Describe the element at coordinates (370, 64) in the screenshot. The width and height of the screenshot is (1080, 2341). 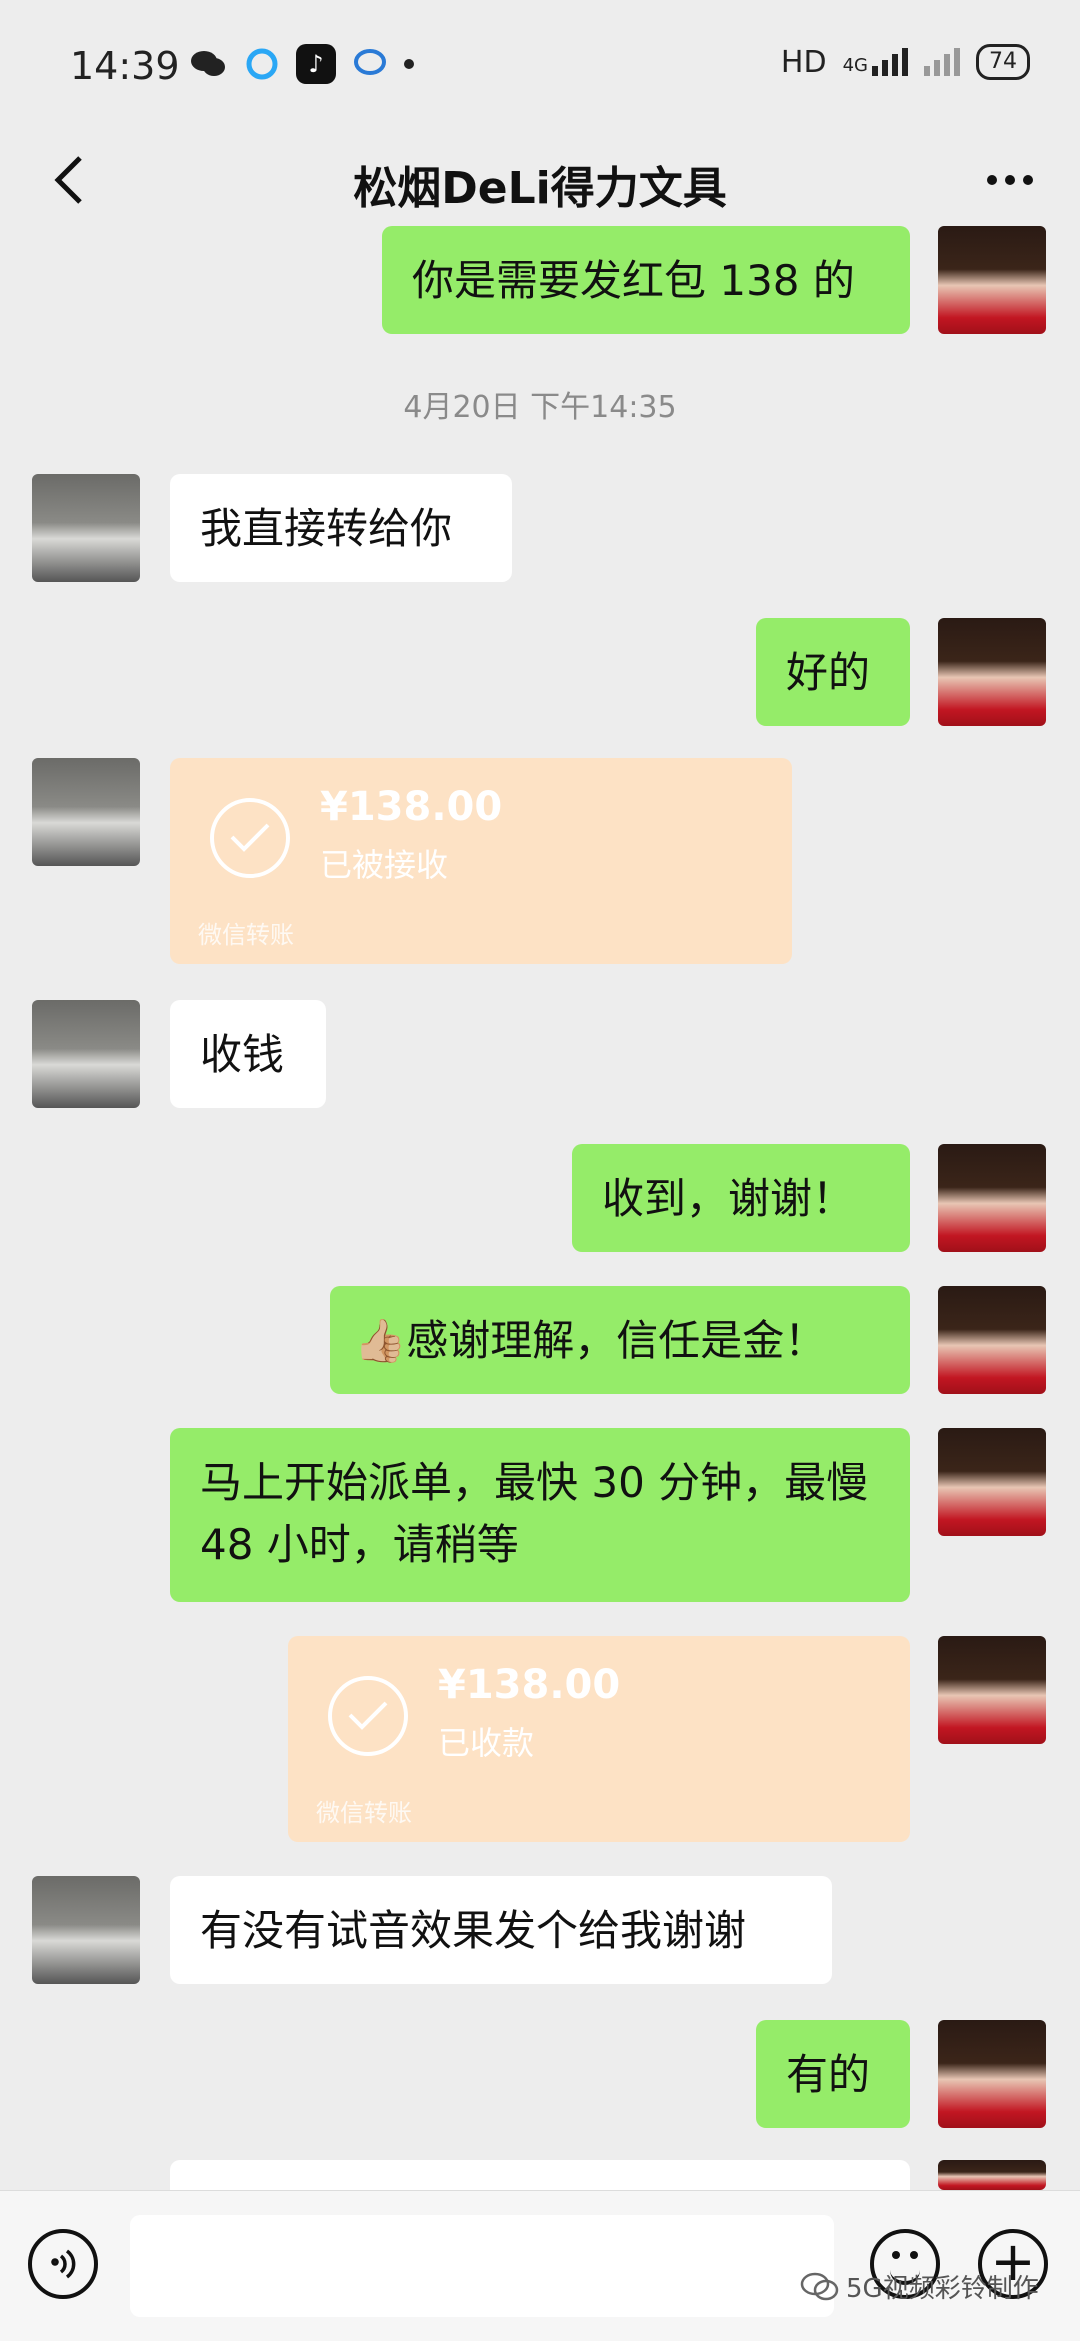
I see `chat-bubble-icon` at that location.